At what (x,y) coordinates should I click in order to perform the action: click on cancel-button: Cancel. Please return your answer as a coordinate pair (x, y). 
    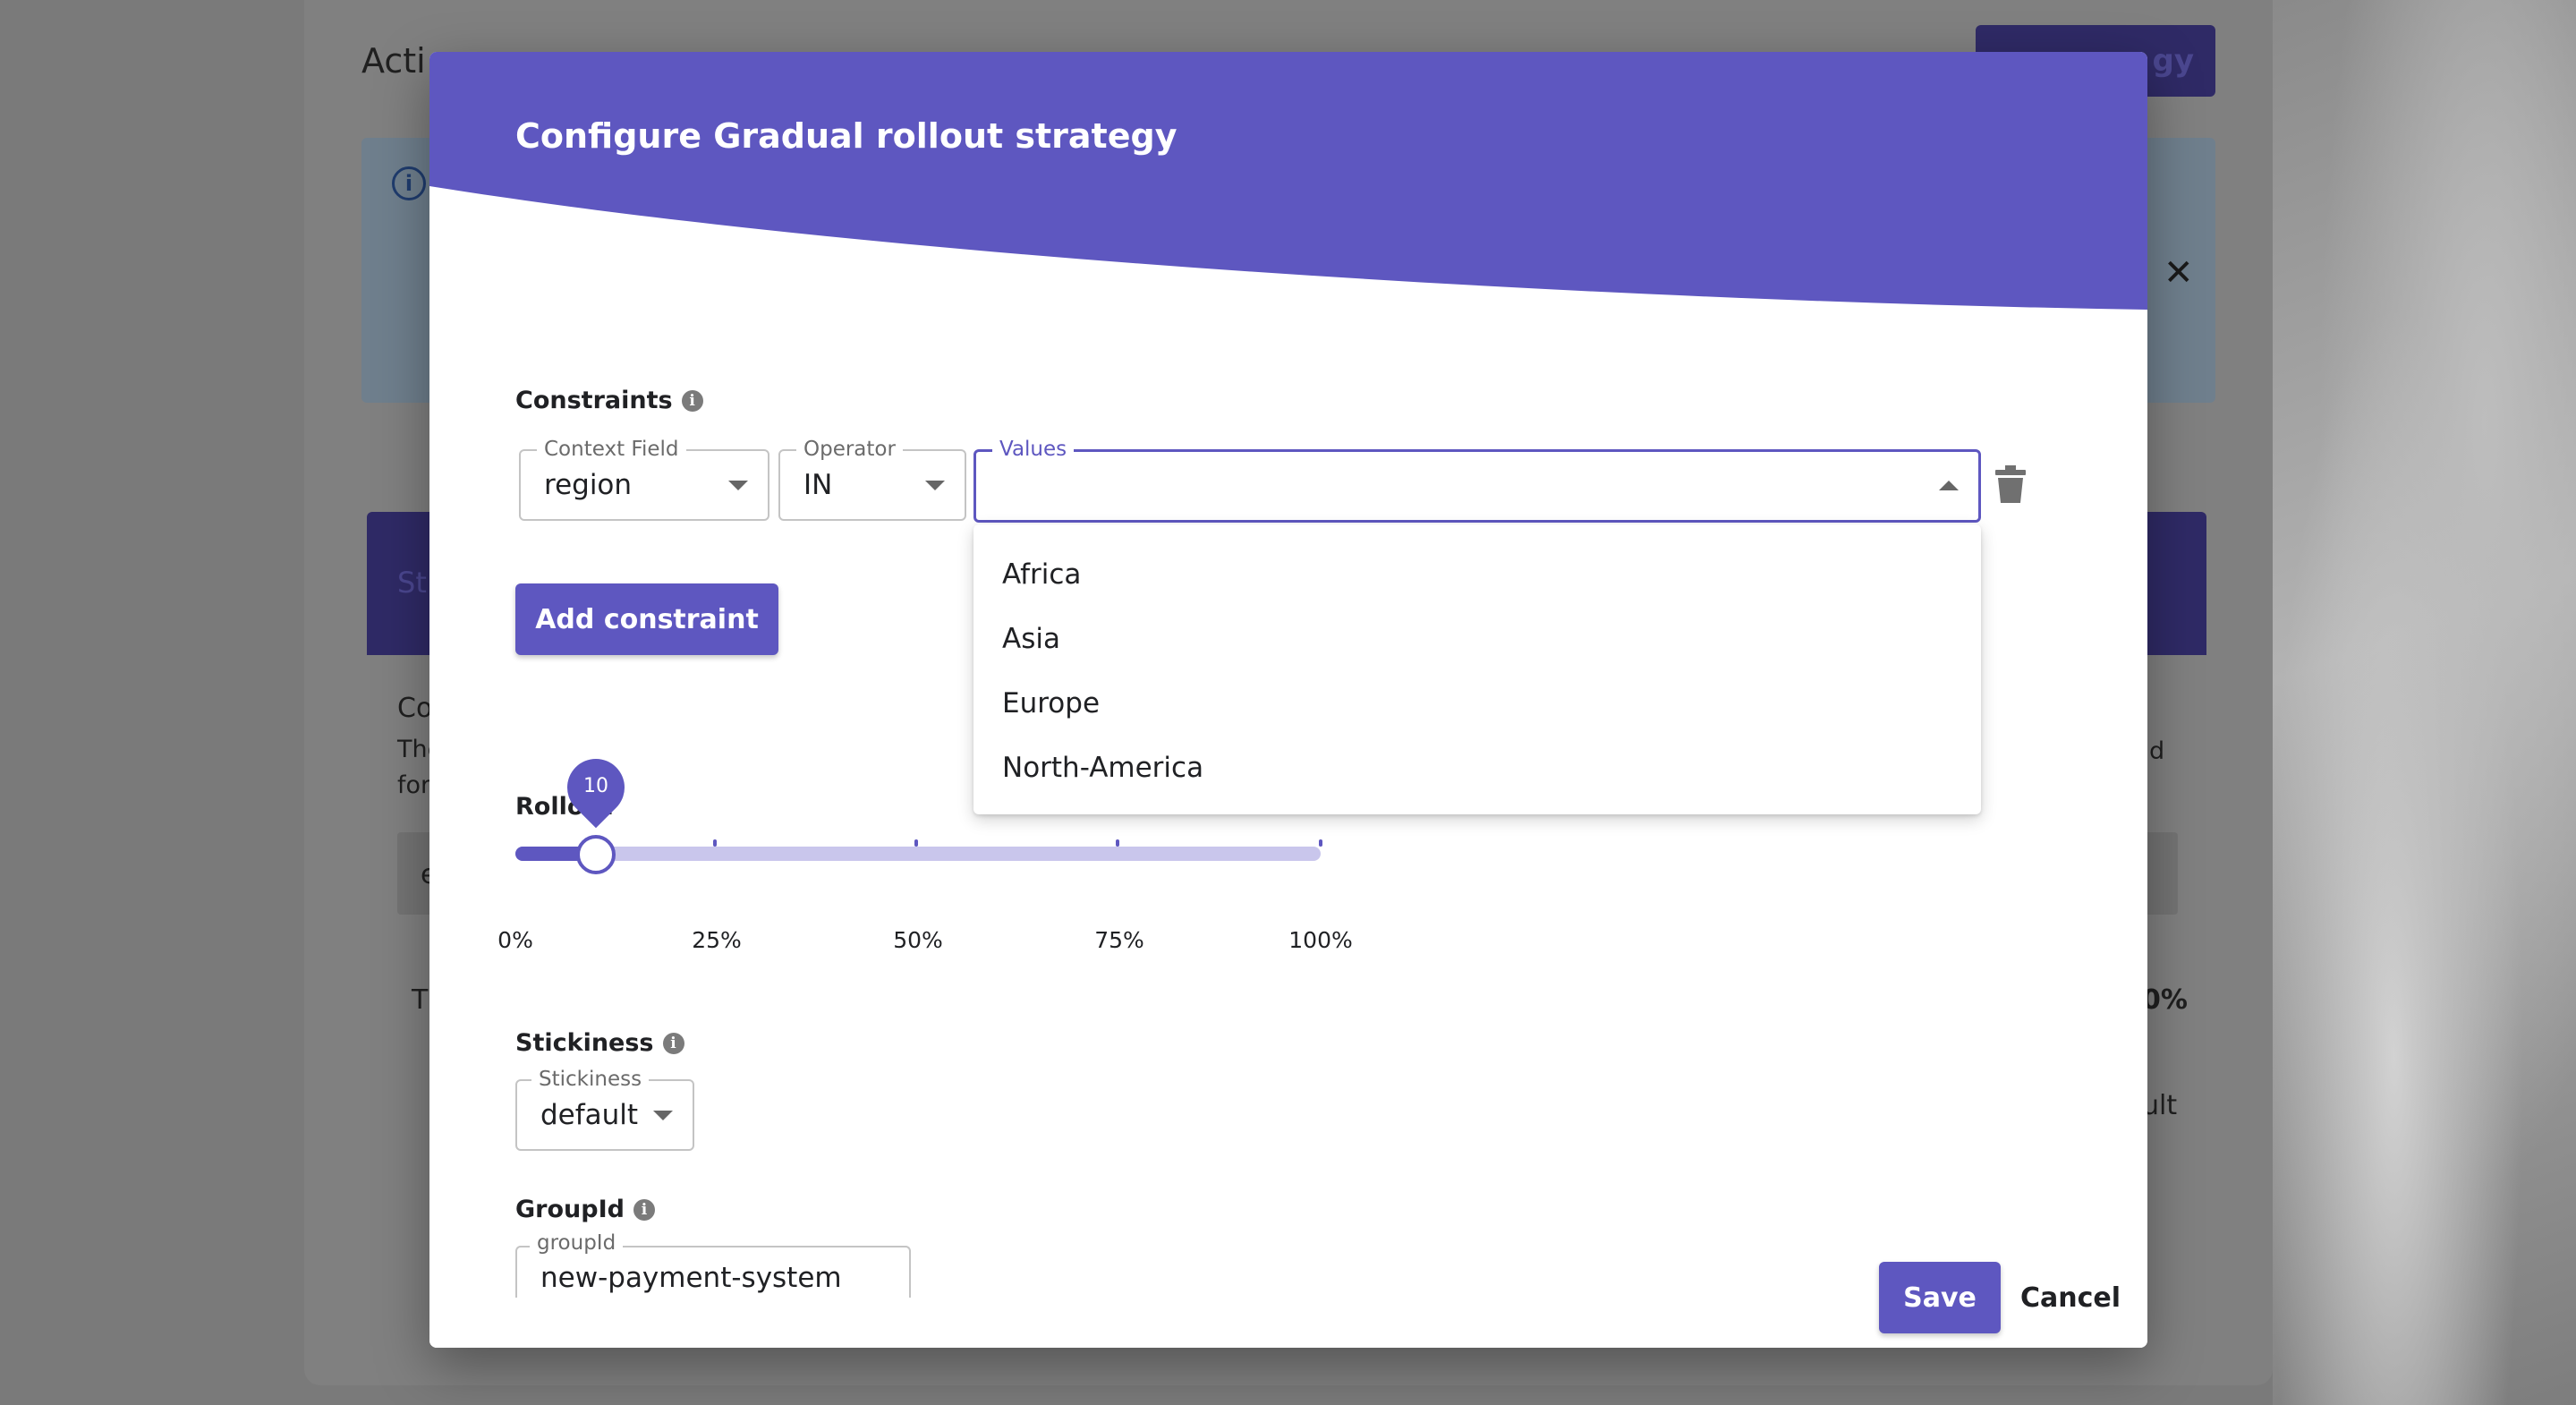
    Looking at the image, I should click on (2070, 1297).